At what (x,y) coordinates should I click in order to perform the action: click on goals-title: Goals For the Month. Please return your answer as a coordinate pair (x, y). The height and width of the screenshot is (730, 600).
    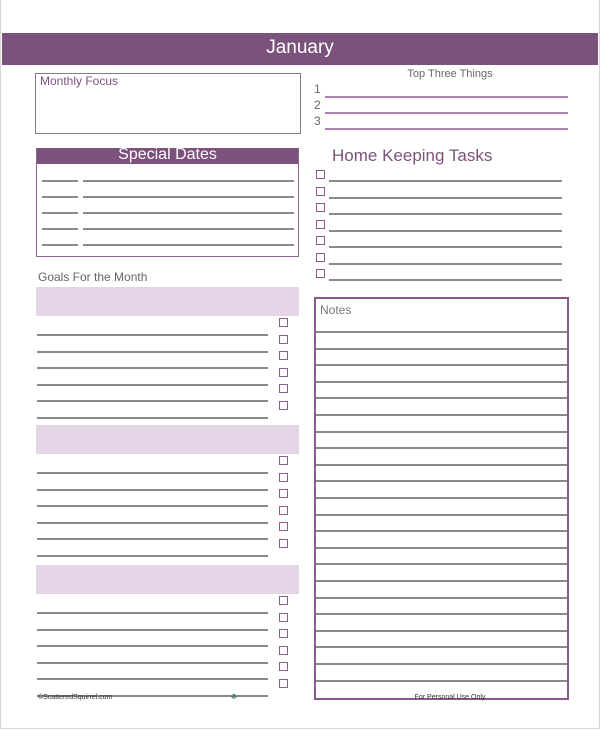
    Looking at the image, I should click on (93, 277).